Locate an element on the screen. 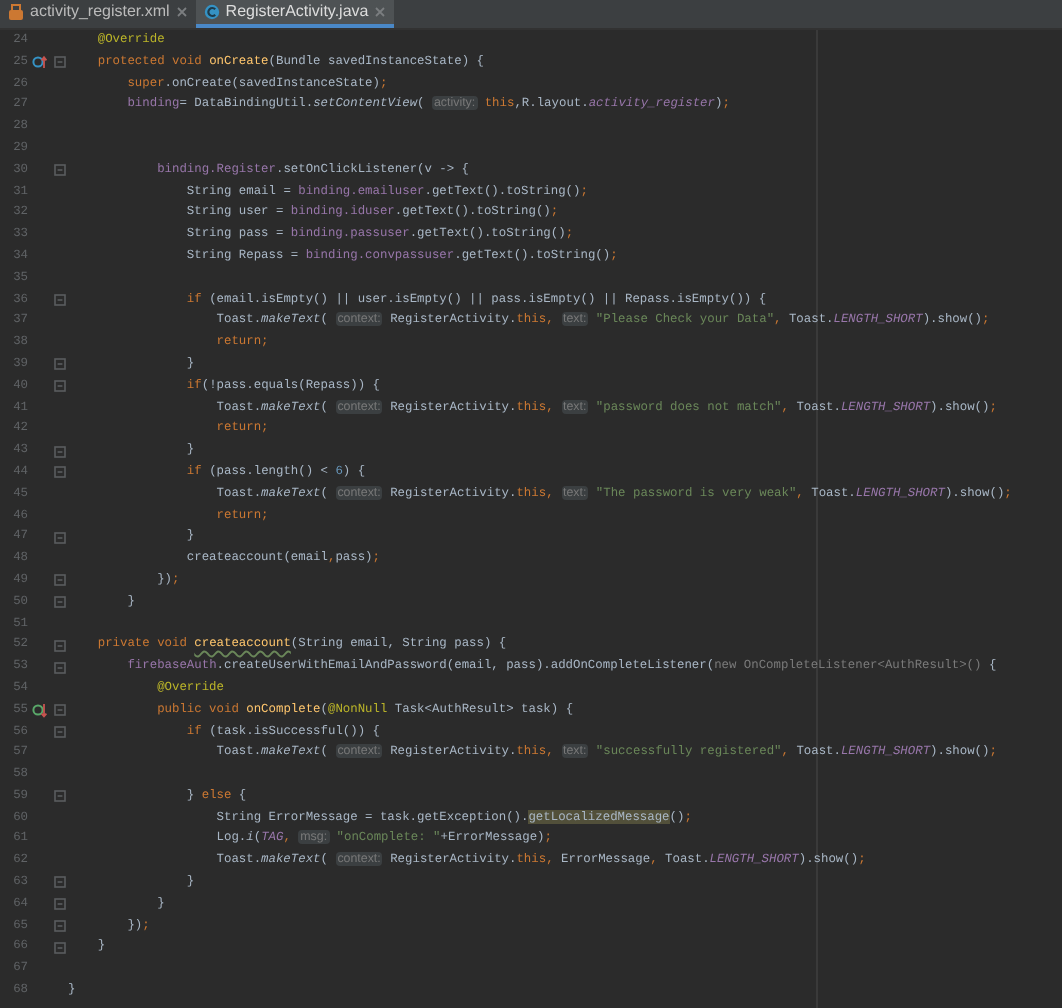  implement-marker-icon is located at coordinates (40, 710).